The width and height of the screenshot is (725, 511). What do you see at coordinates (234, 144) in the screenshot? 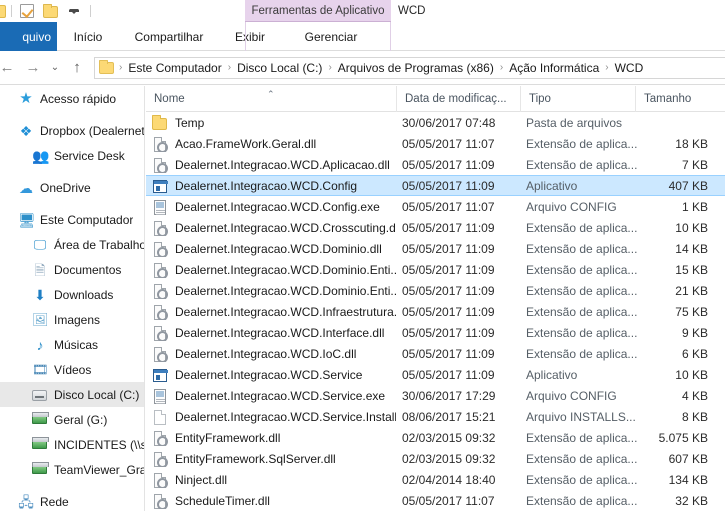
I see `cell-nome: Acao.FrameWork.Geral.dll` at bounding box center [234, 144].